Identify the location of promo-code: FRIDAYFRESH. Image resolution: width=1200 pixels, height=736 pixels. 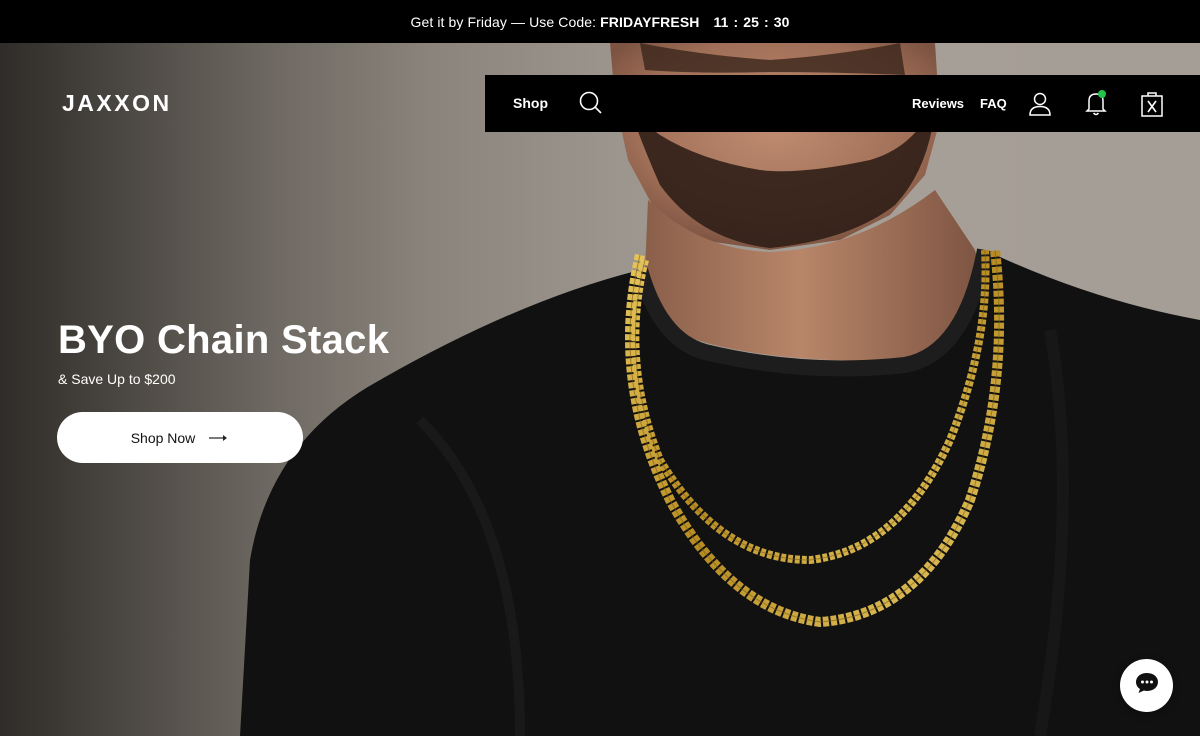
(650, 21).